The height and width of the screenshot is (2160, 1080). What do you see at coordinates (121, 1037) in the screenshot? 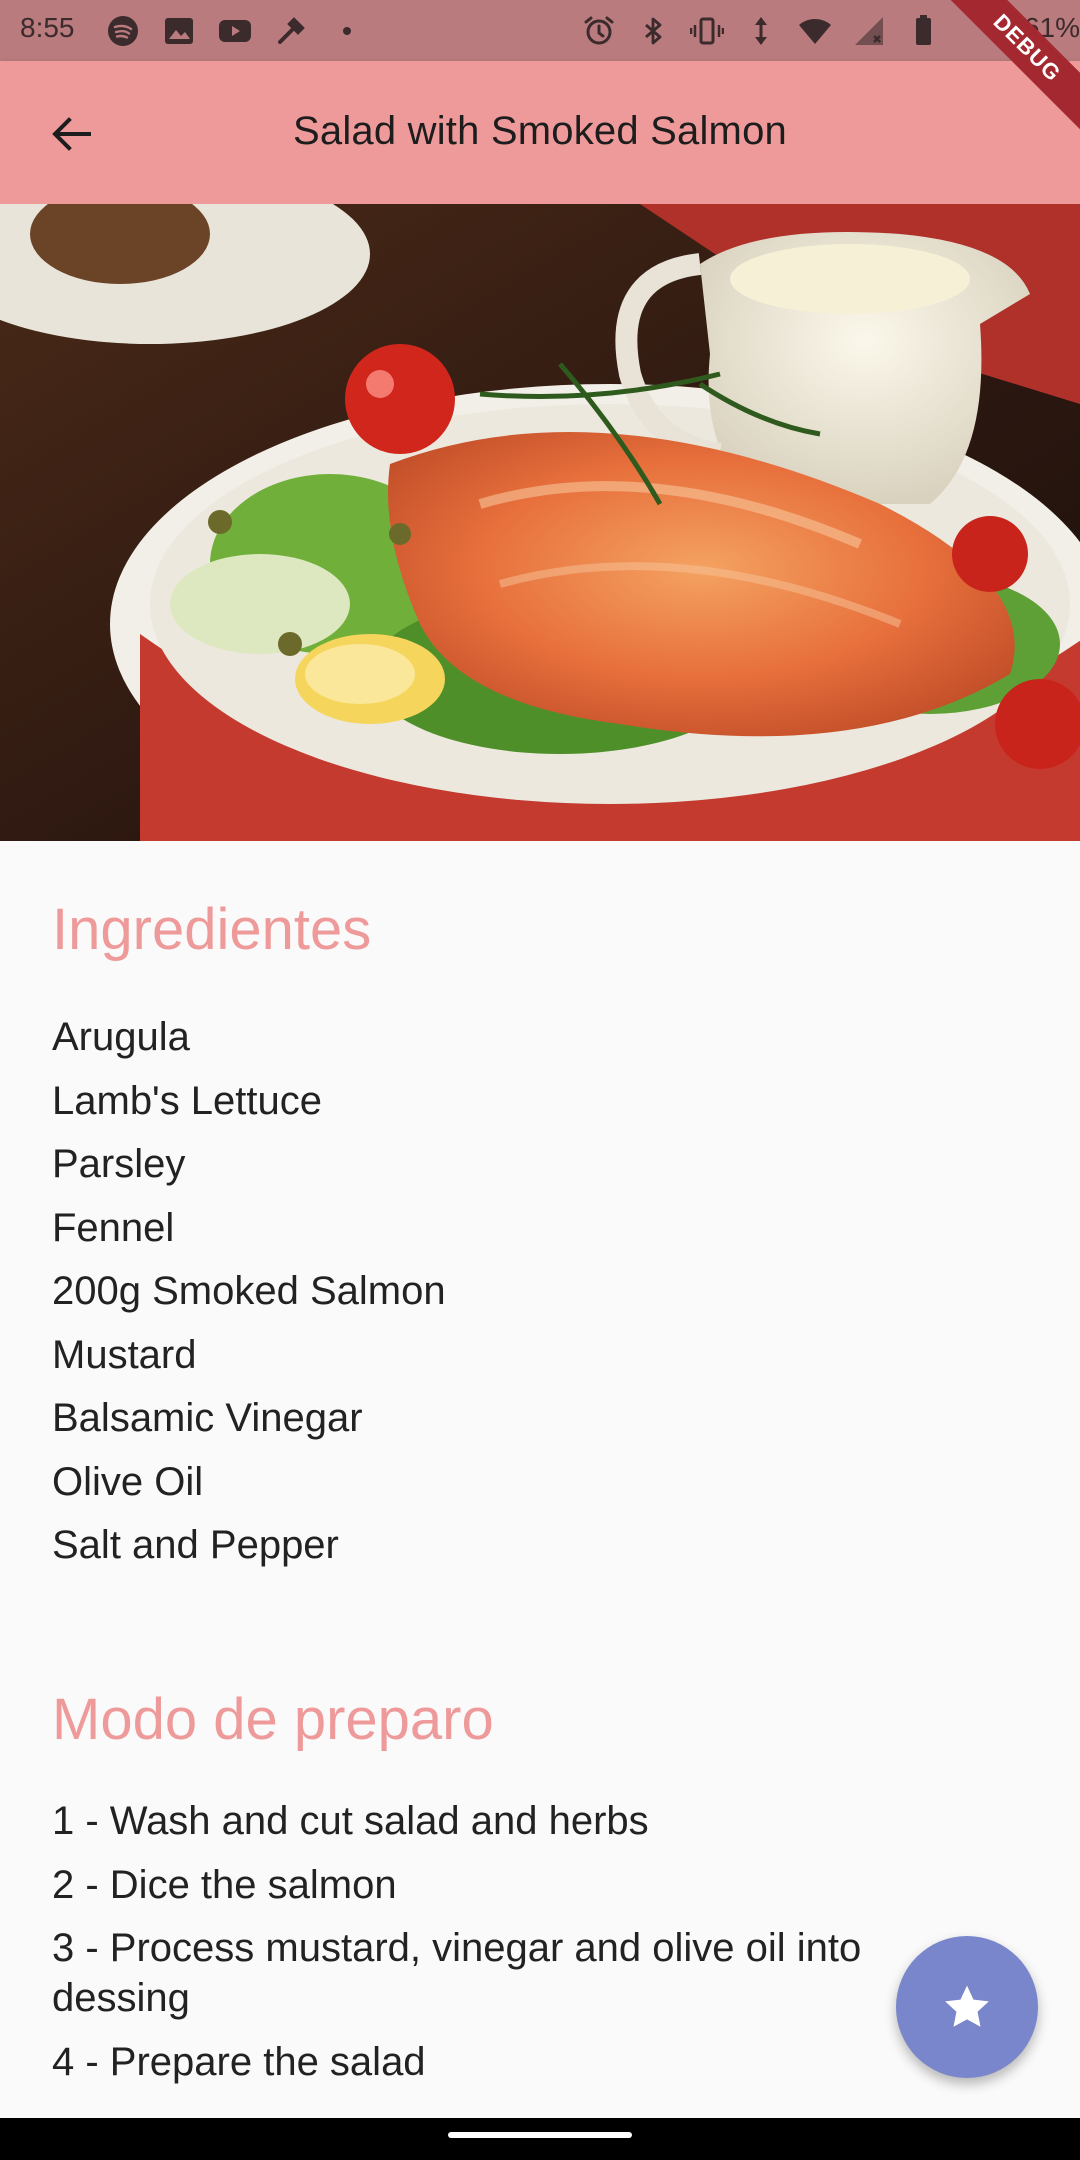
I see `ingredient-item: Arugula` at bounding box center [121, 1037].